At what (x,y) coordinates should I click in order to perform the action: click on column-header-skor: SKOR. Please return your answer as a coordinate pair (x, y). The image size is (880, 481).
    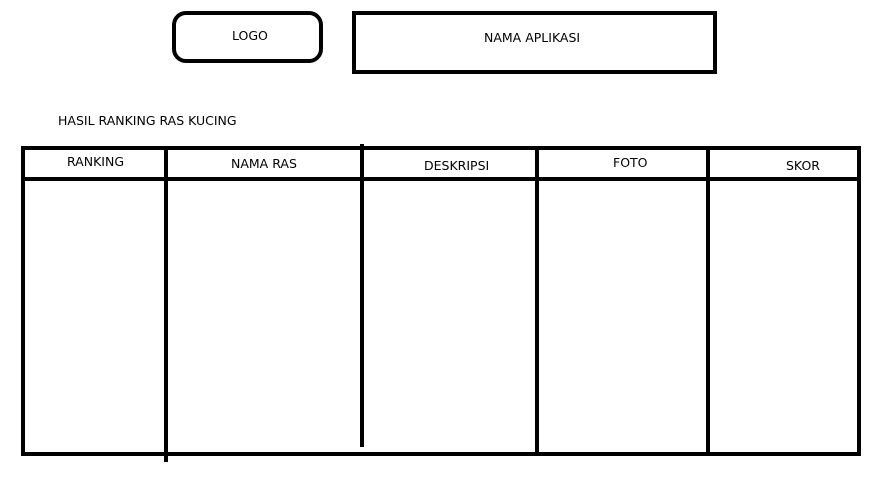
    Looking at the image, I should click on (803, 165).